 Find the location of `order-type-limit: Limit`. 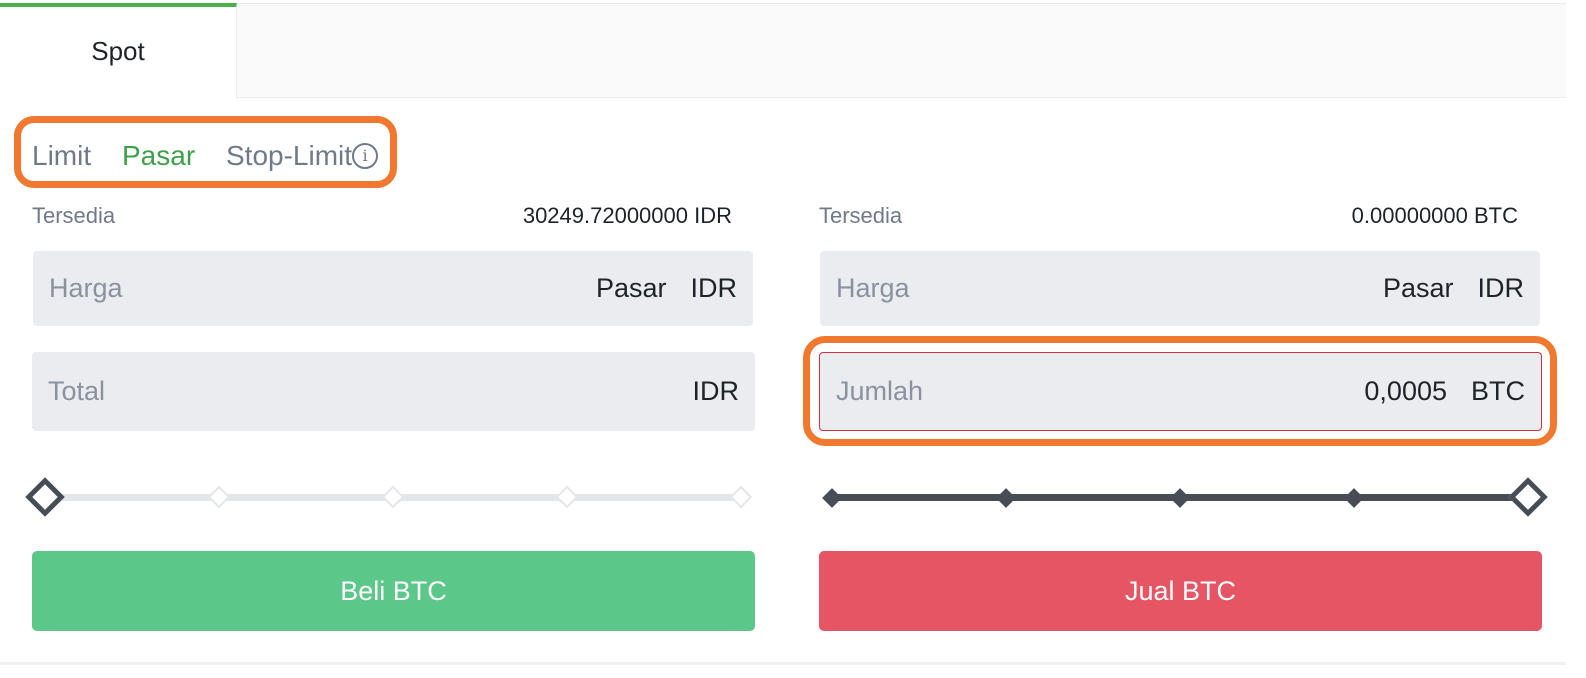

order-type-limit: Limit is located at coordinates (61, 156).